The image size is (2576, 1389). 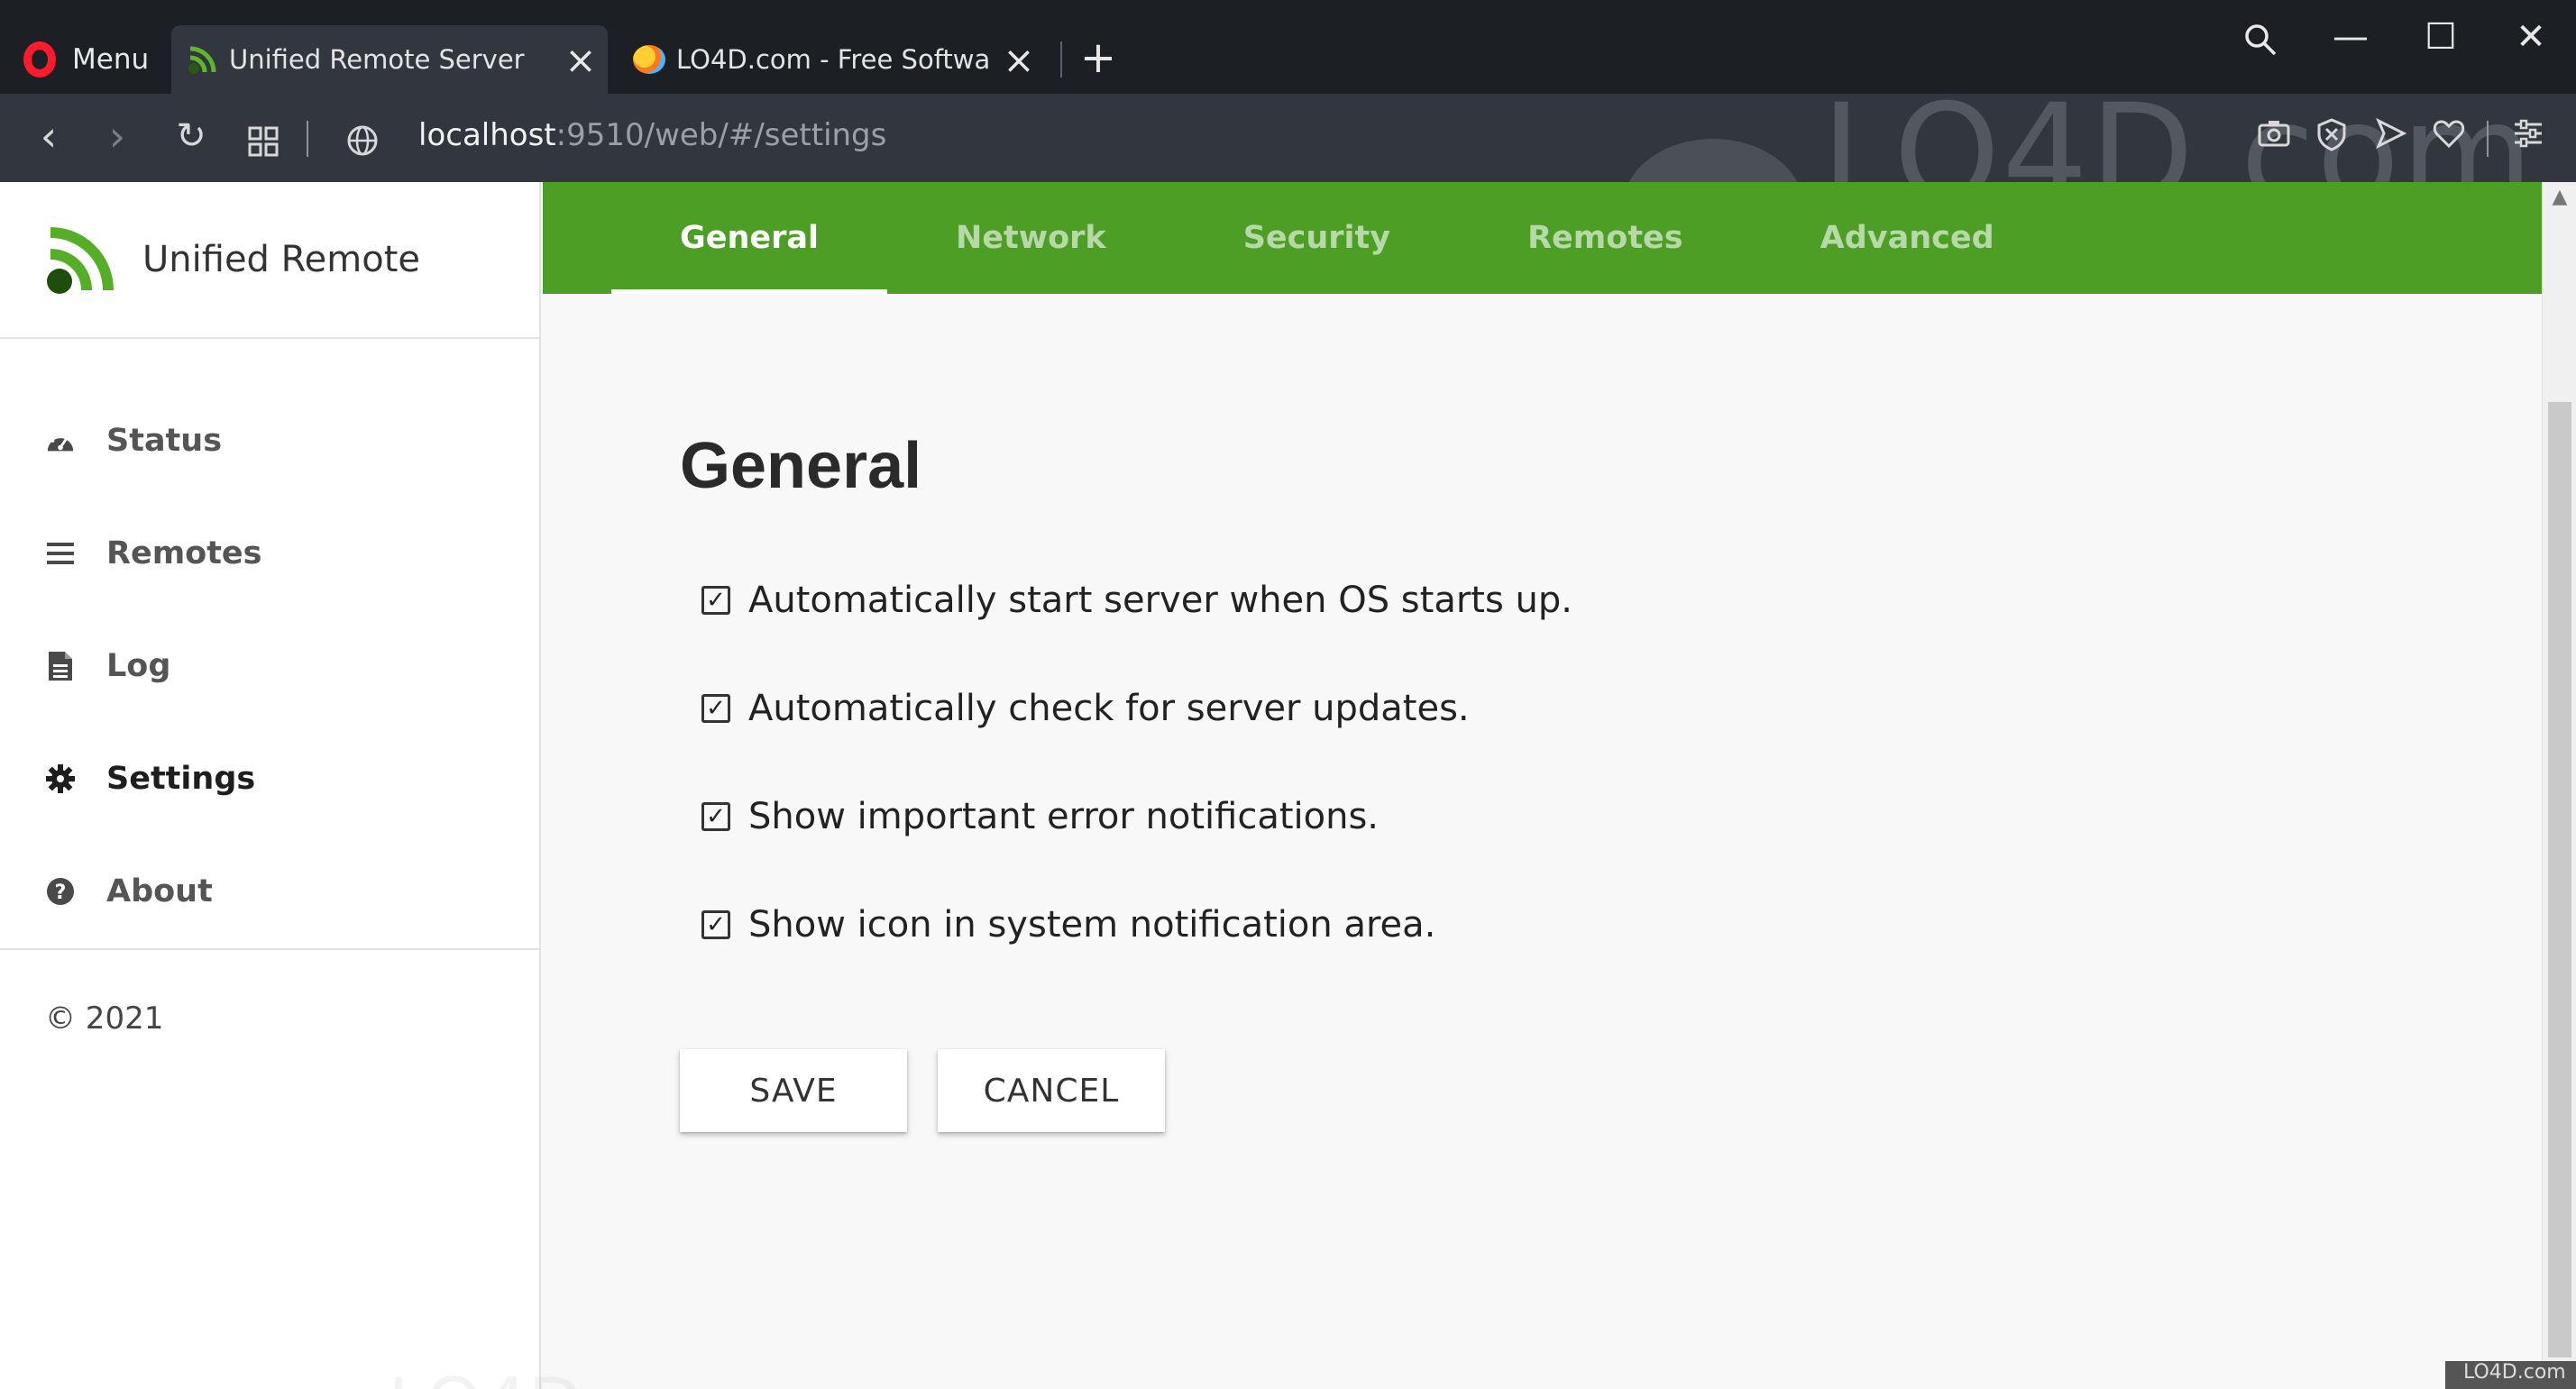 I want to click on page-scrollbar: ▲, so click(x=2559, y=785).